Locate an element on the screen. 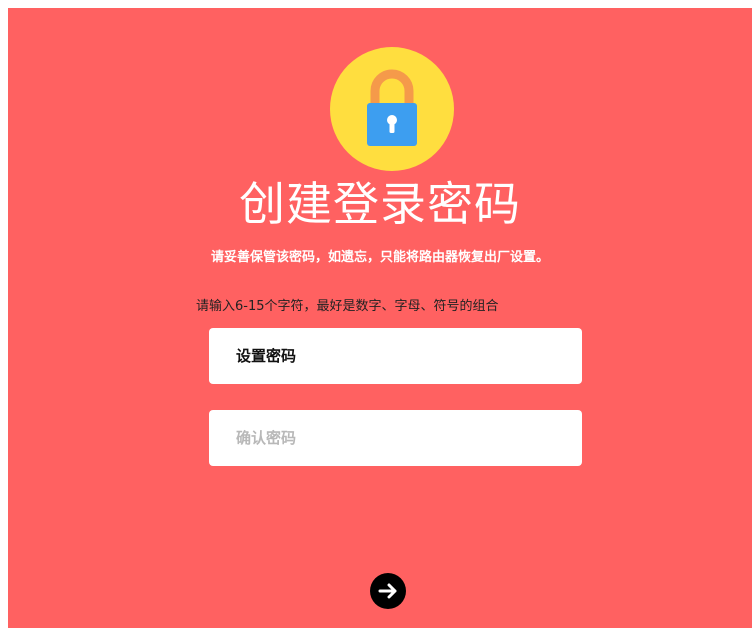 This screenshot has height=628, width=752. lock-icon is located at coordinates (392, 107).